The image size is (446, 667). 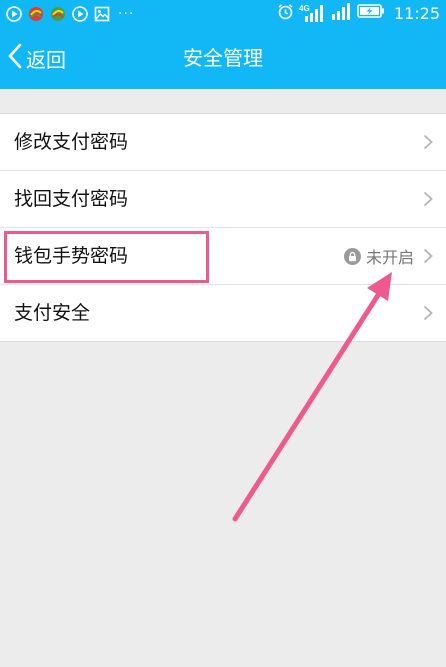 I want to click on chevron-left-icon, so click(x=15, y=58).